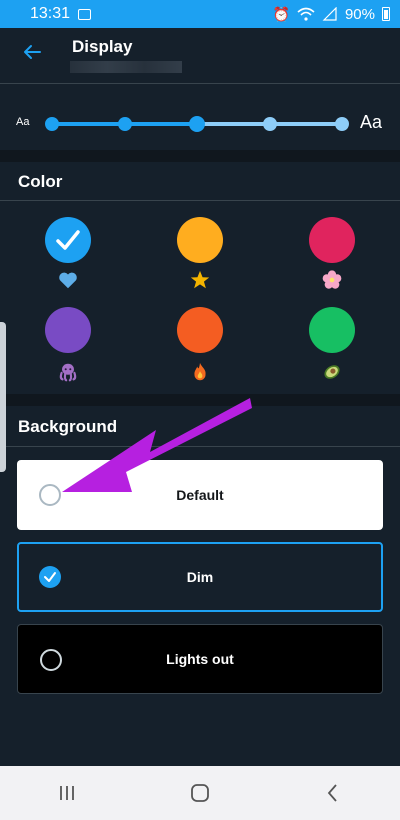  I want to click on alarm-icon: ⏰, so click(281, 13).